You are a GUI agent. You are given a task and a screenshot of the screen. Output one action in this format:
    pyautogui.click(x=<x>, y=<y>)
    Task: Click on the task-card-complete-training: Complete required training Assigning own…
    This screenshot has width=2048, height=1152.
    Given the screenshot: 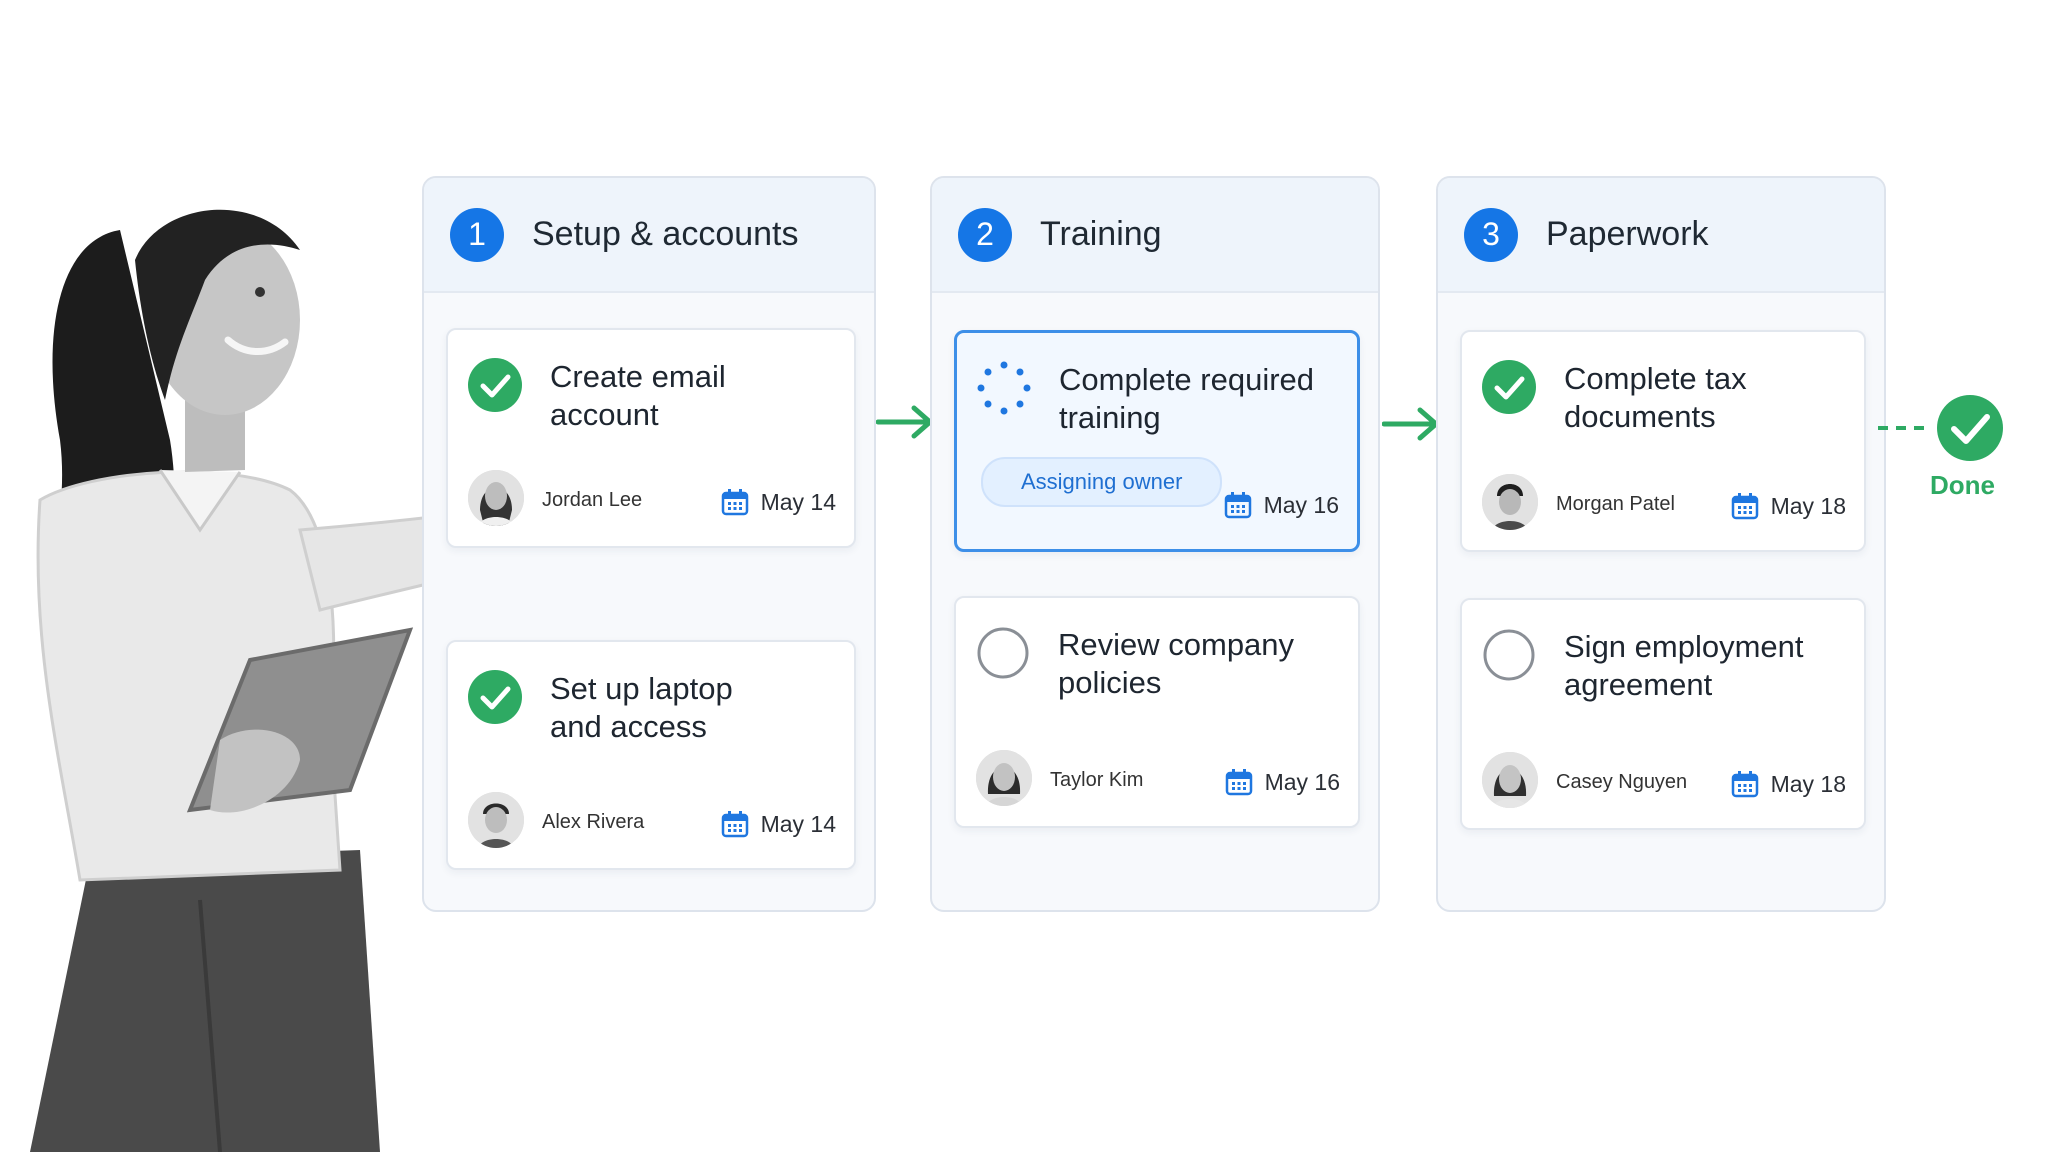 What is the action you would take?
    pyautogui.click(x=1157, y=441)
    